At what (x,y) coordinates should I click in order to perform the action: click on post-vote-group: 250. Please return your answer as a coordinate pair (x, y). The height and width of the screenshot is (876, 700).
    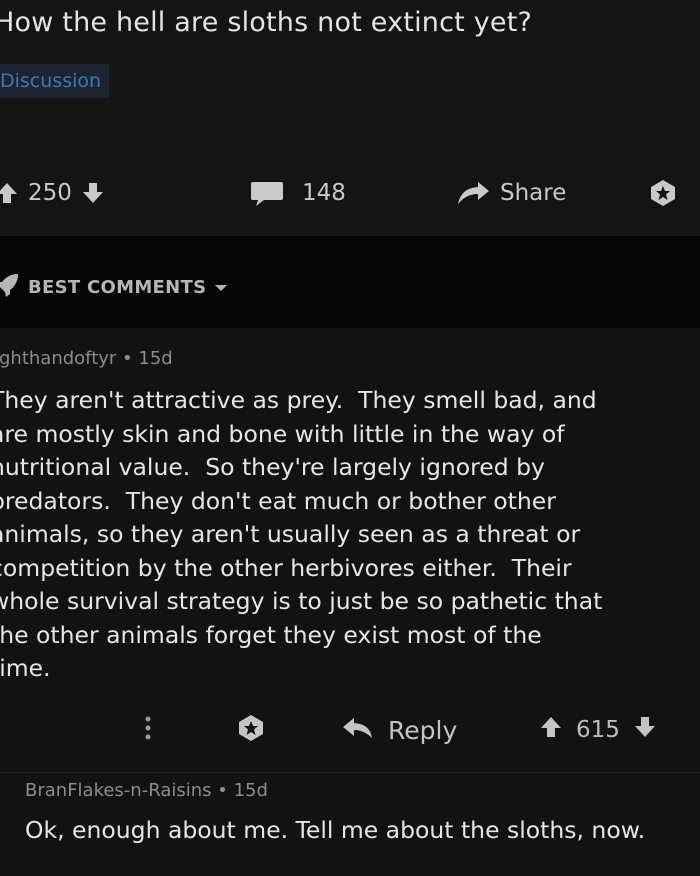
    Looking at the image, I should click on (52, 193).